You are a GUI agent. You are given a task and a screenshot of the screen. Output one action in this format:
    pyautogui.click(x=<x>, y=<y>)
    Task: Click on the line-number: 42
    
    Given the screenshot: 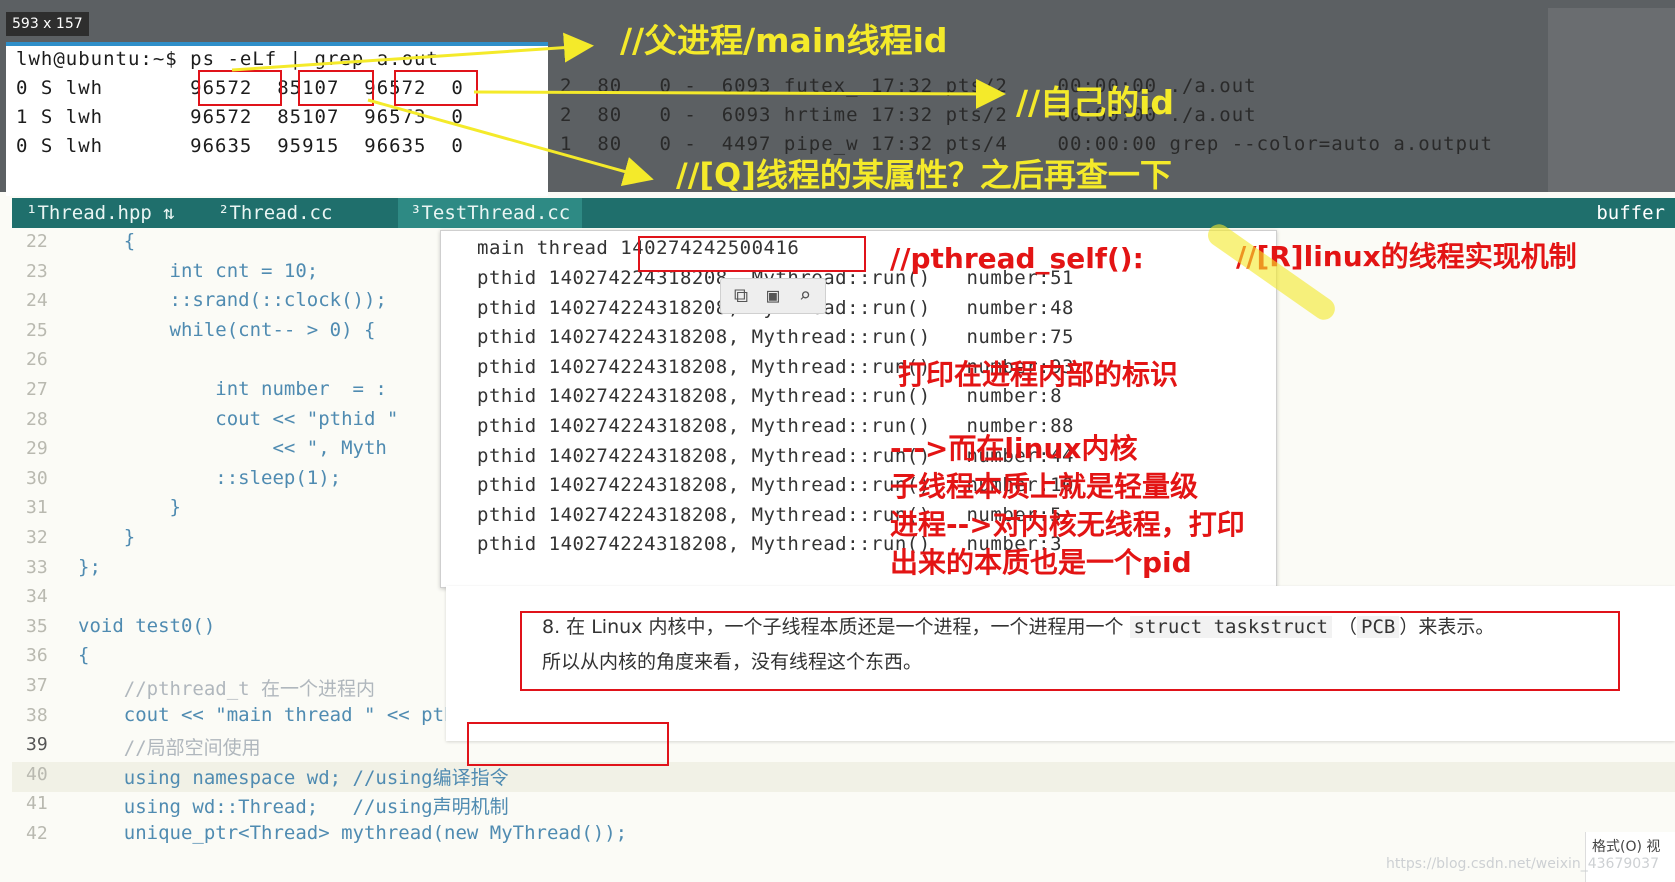 What is the action you would take?
    pyautogui.click(x=37, y=833)
    